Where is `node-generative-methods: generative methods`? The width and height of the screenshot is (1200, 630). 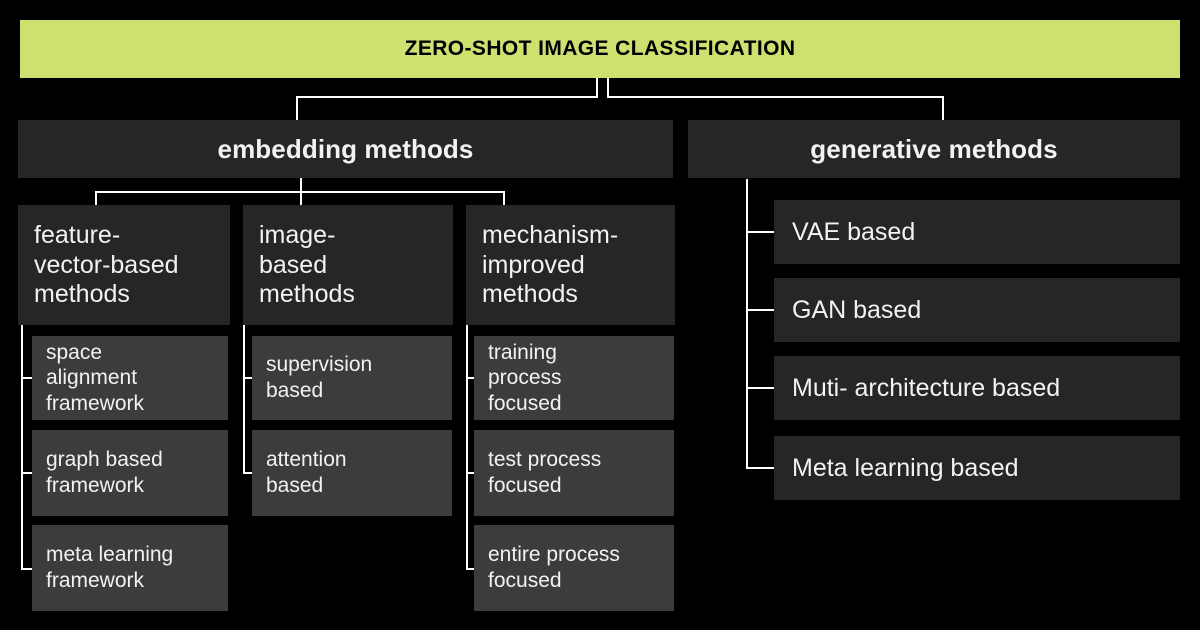 node-generative-methods: generative methods is located at coordinates (934, 149).